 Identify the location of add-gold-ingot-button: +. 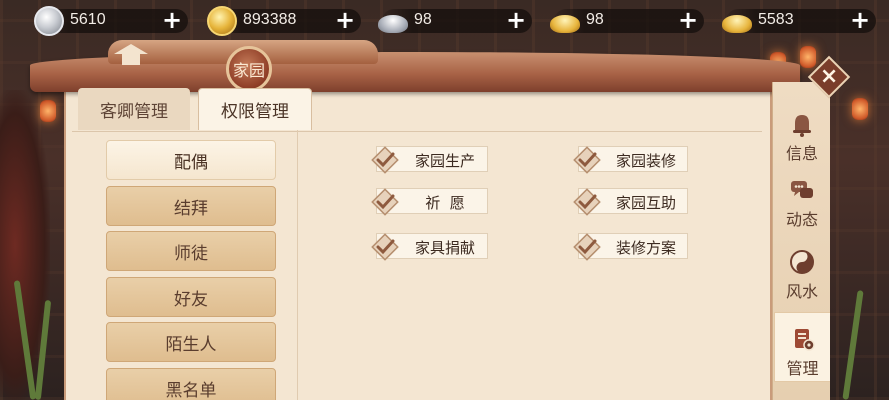
(688, 20).